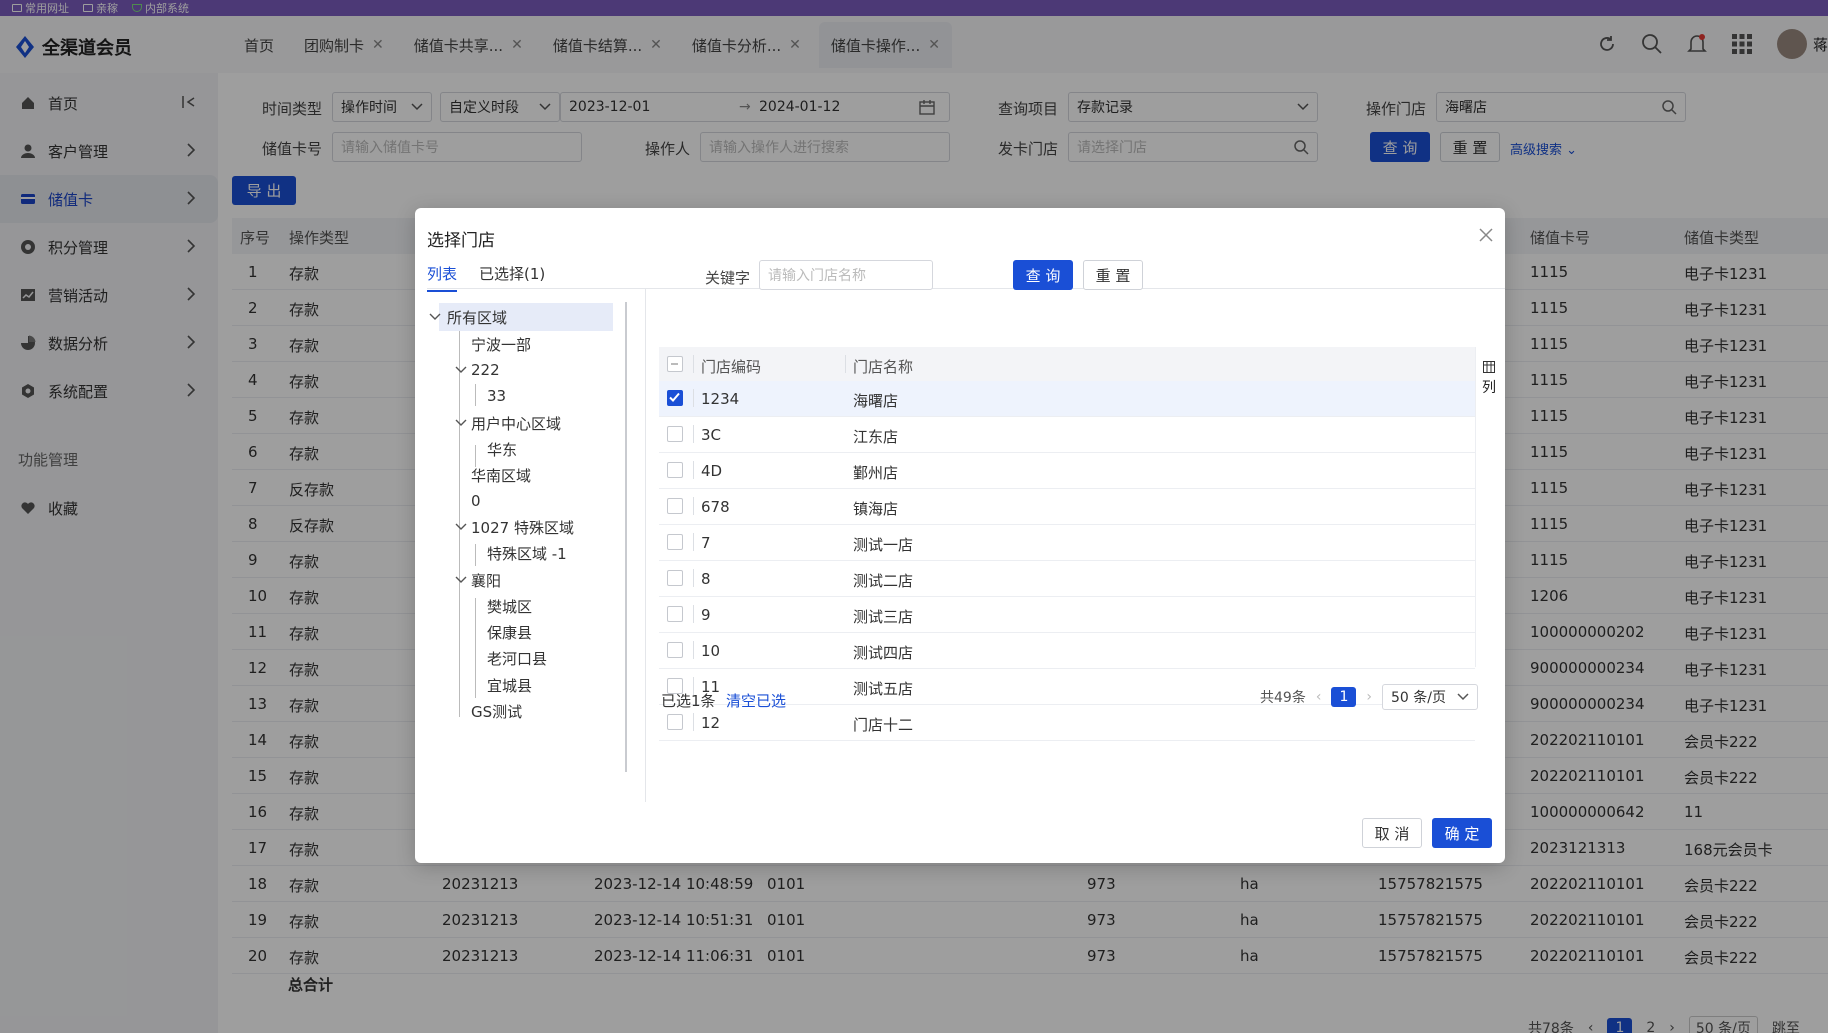 This screenshot has width=1828, height=1033. What do you see at coordinates (711, 651) in the screenshot?
I see `store-code: 10` at bounding box center [711, 651].